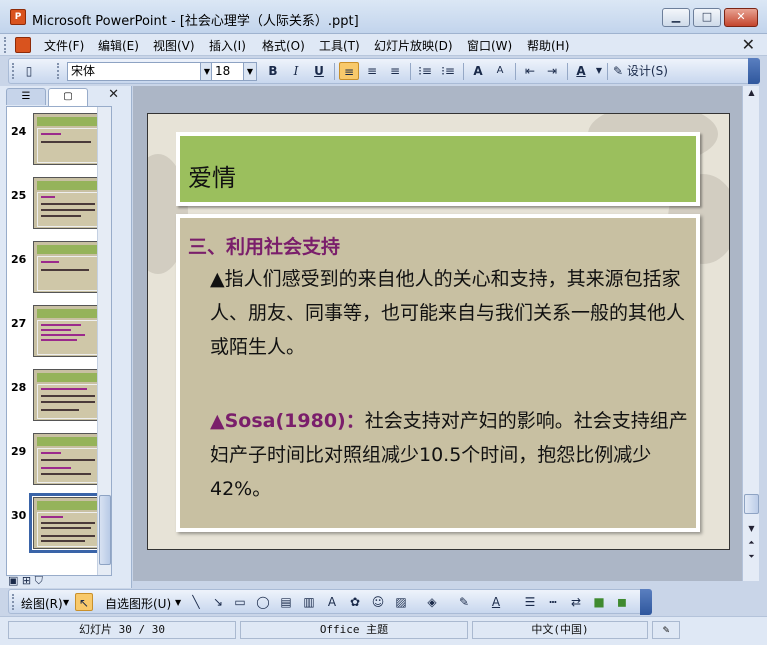 Image resolution: width=767 pixels, height=645 pixels. Describe the element at coordinates (496, 602) in the screenshot. I see `font-color-icon: A` at that location.